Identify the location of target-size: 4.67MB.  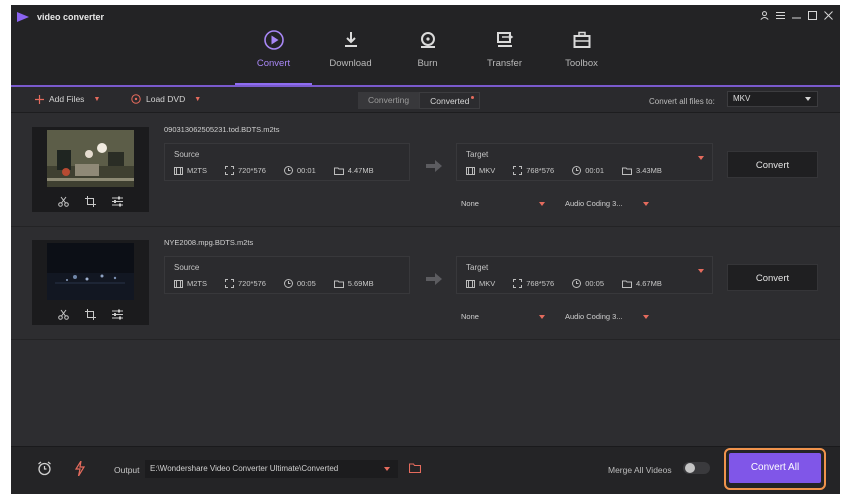
(649, 283).